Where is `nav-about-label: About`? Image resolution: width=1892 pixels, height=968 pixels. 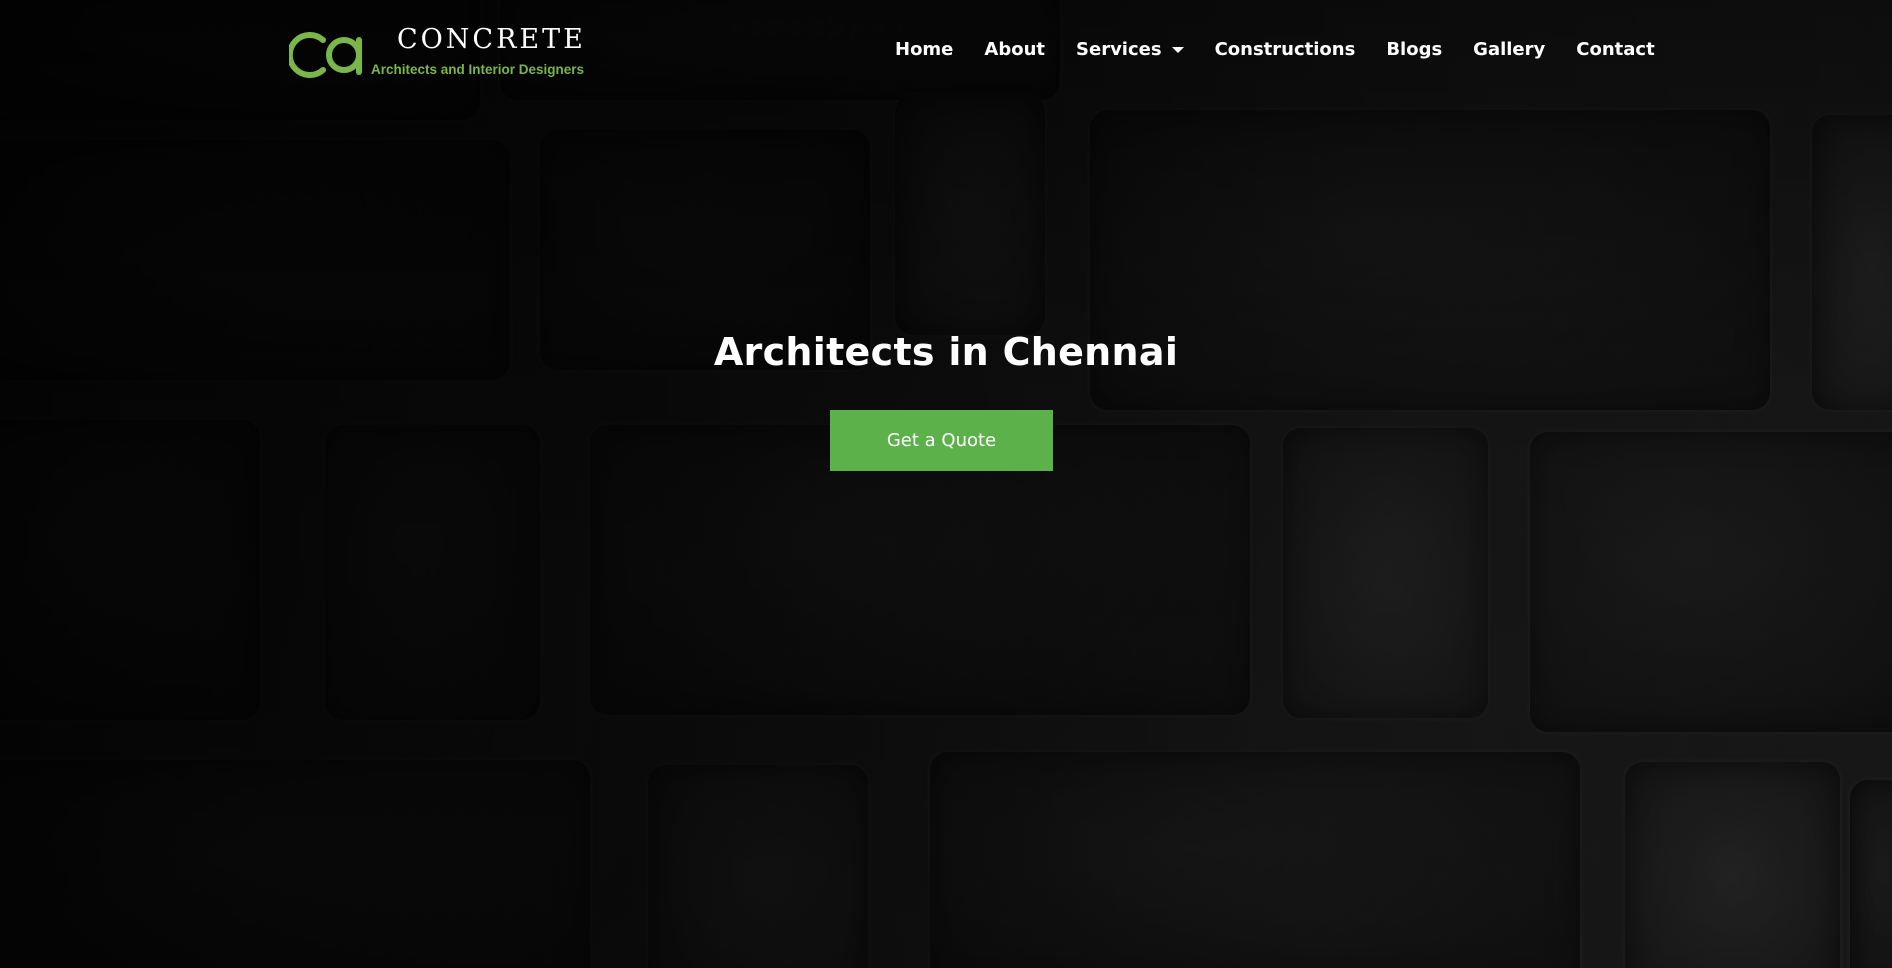 nav-about-label: About is located at coordinates (1015, 49).